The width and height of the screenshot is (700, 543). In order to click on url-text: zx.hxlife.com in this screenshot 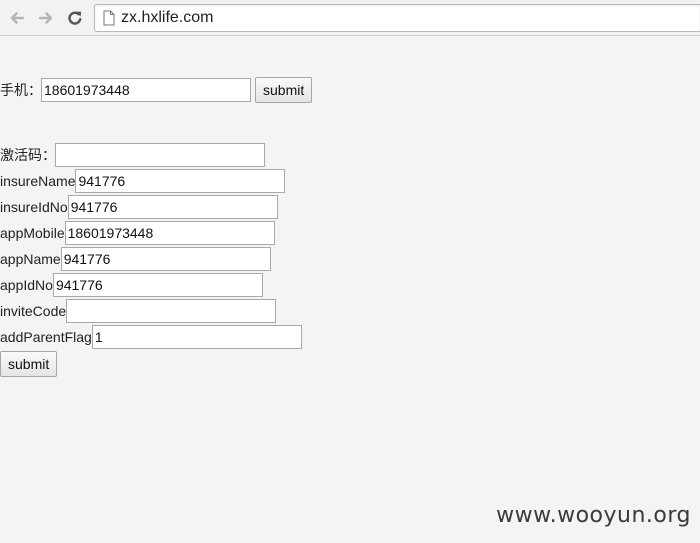, I will do `click(167, 17)`.